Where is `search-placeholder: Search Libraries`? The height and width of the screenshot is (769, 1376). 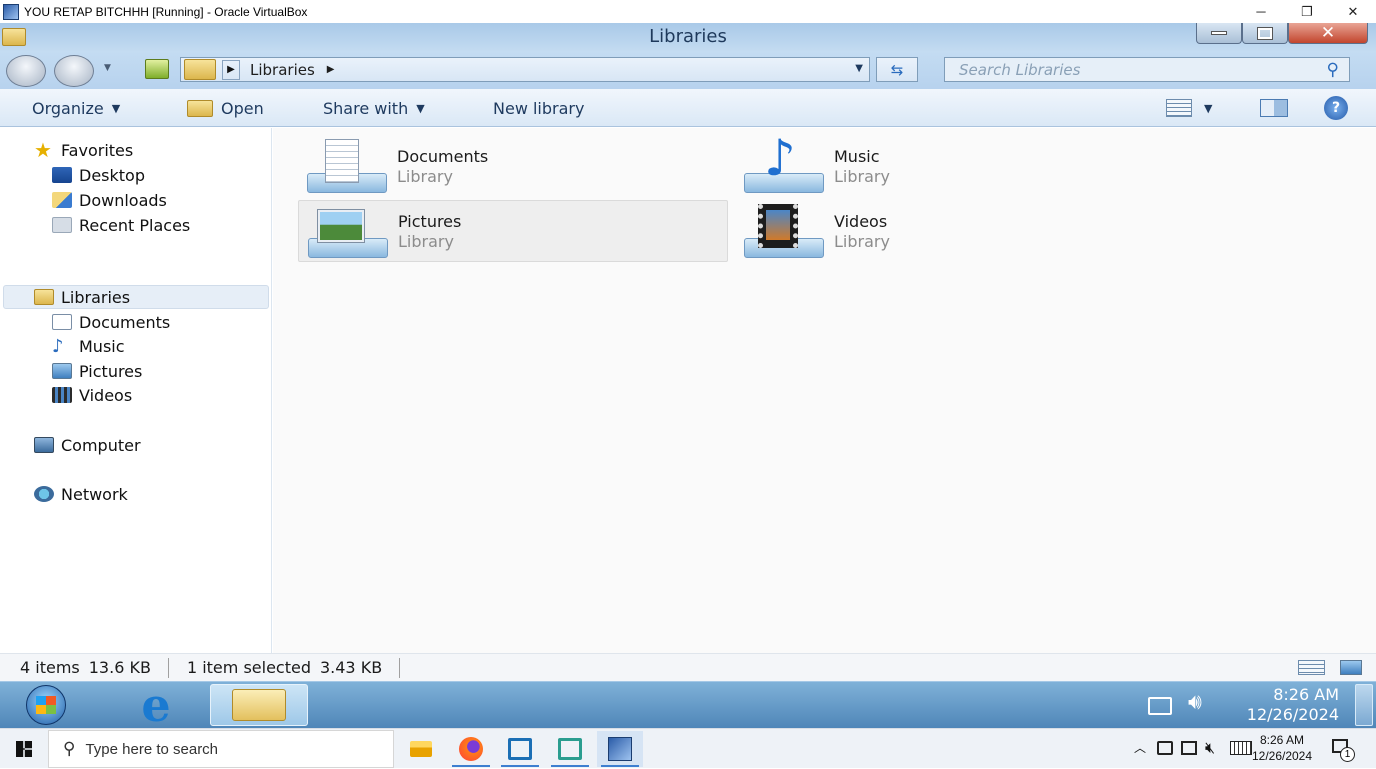
search-placeholder: Search Libraries is located at coordinates (1020, 69).